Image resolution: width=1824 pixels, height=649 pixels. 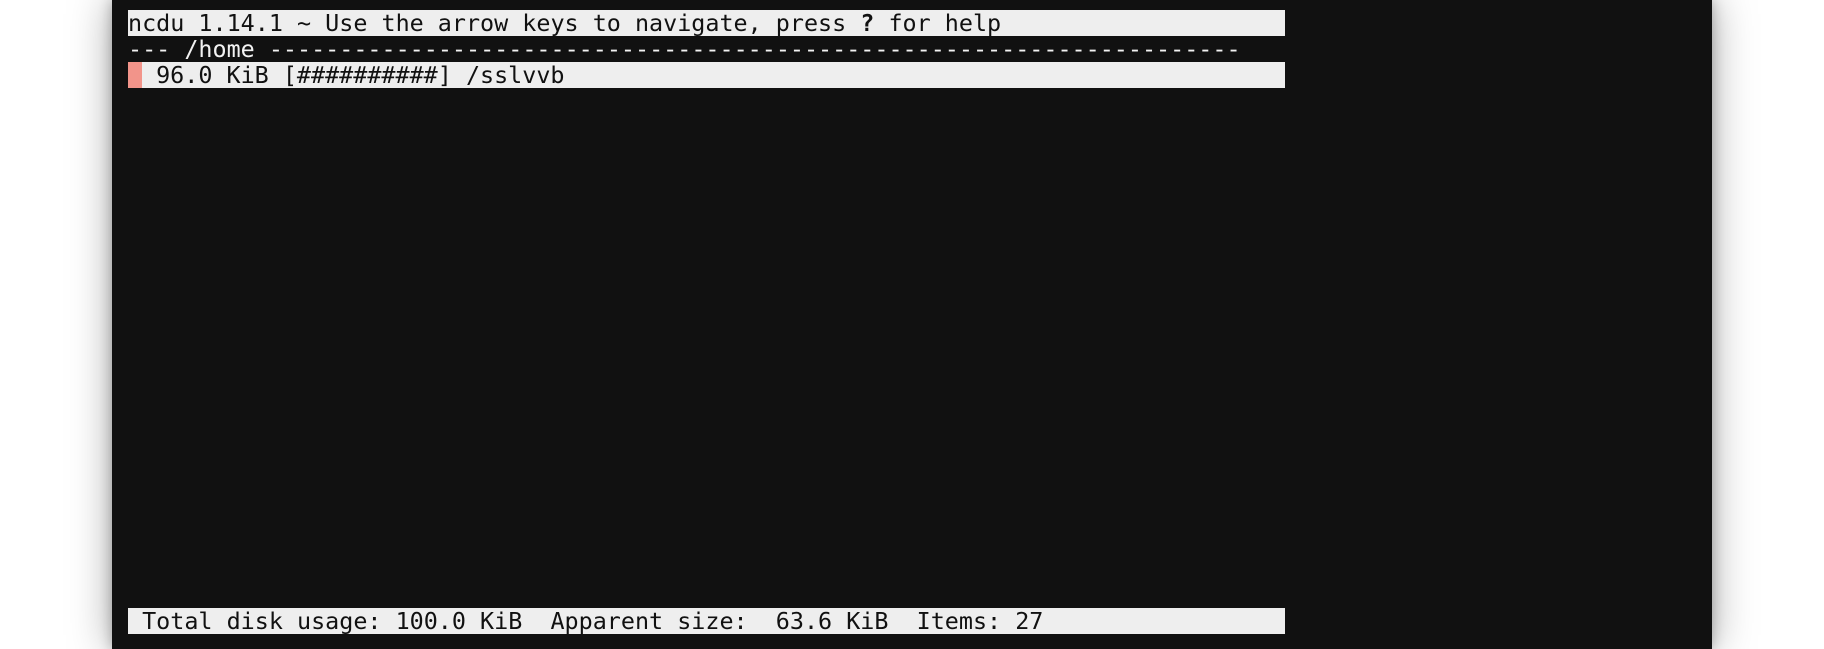 What do you see at coordinates (135, 75) in the screenshot?
I see `selection-marker` at bounding box center [135, 75].